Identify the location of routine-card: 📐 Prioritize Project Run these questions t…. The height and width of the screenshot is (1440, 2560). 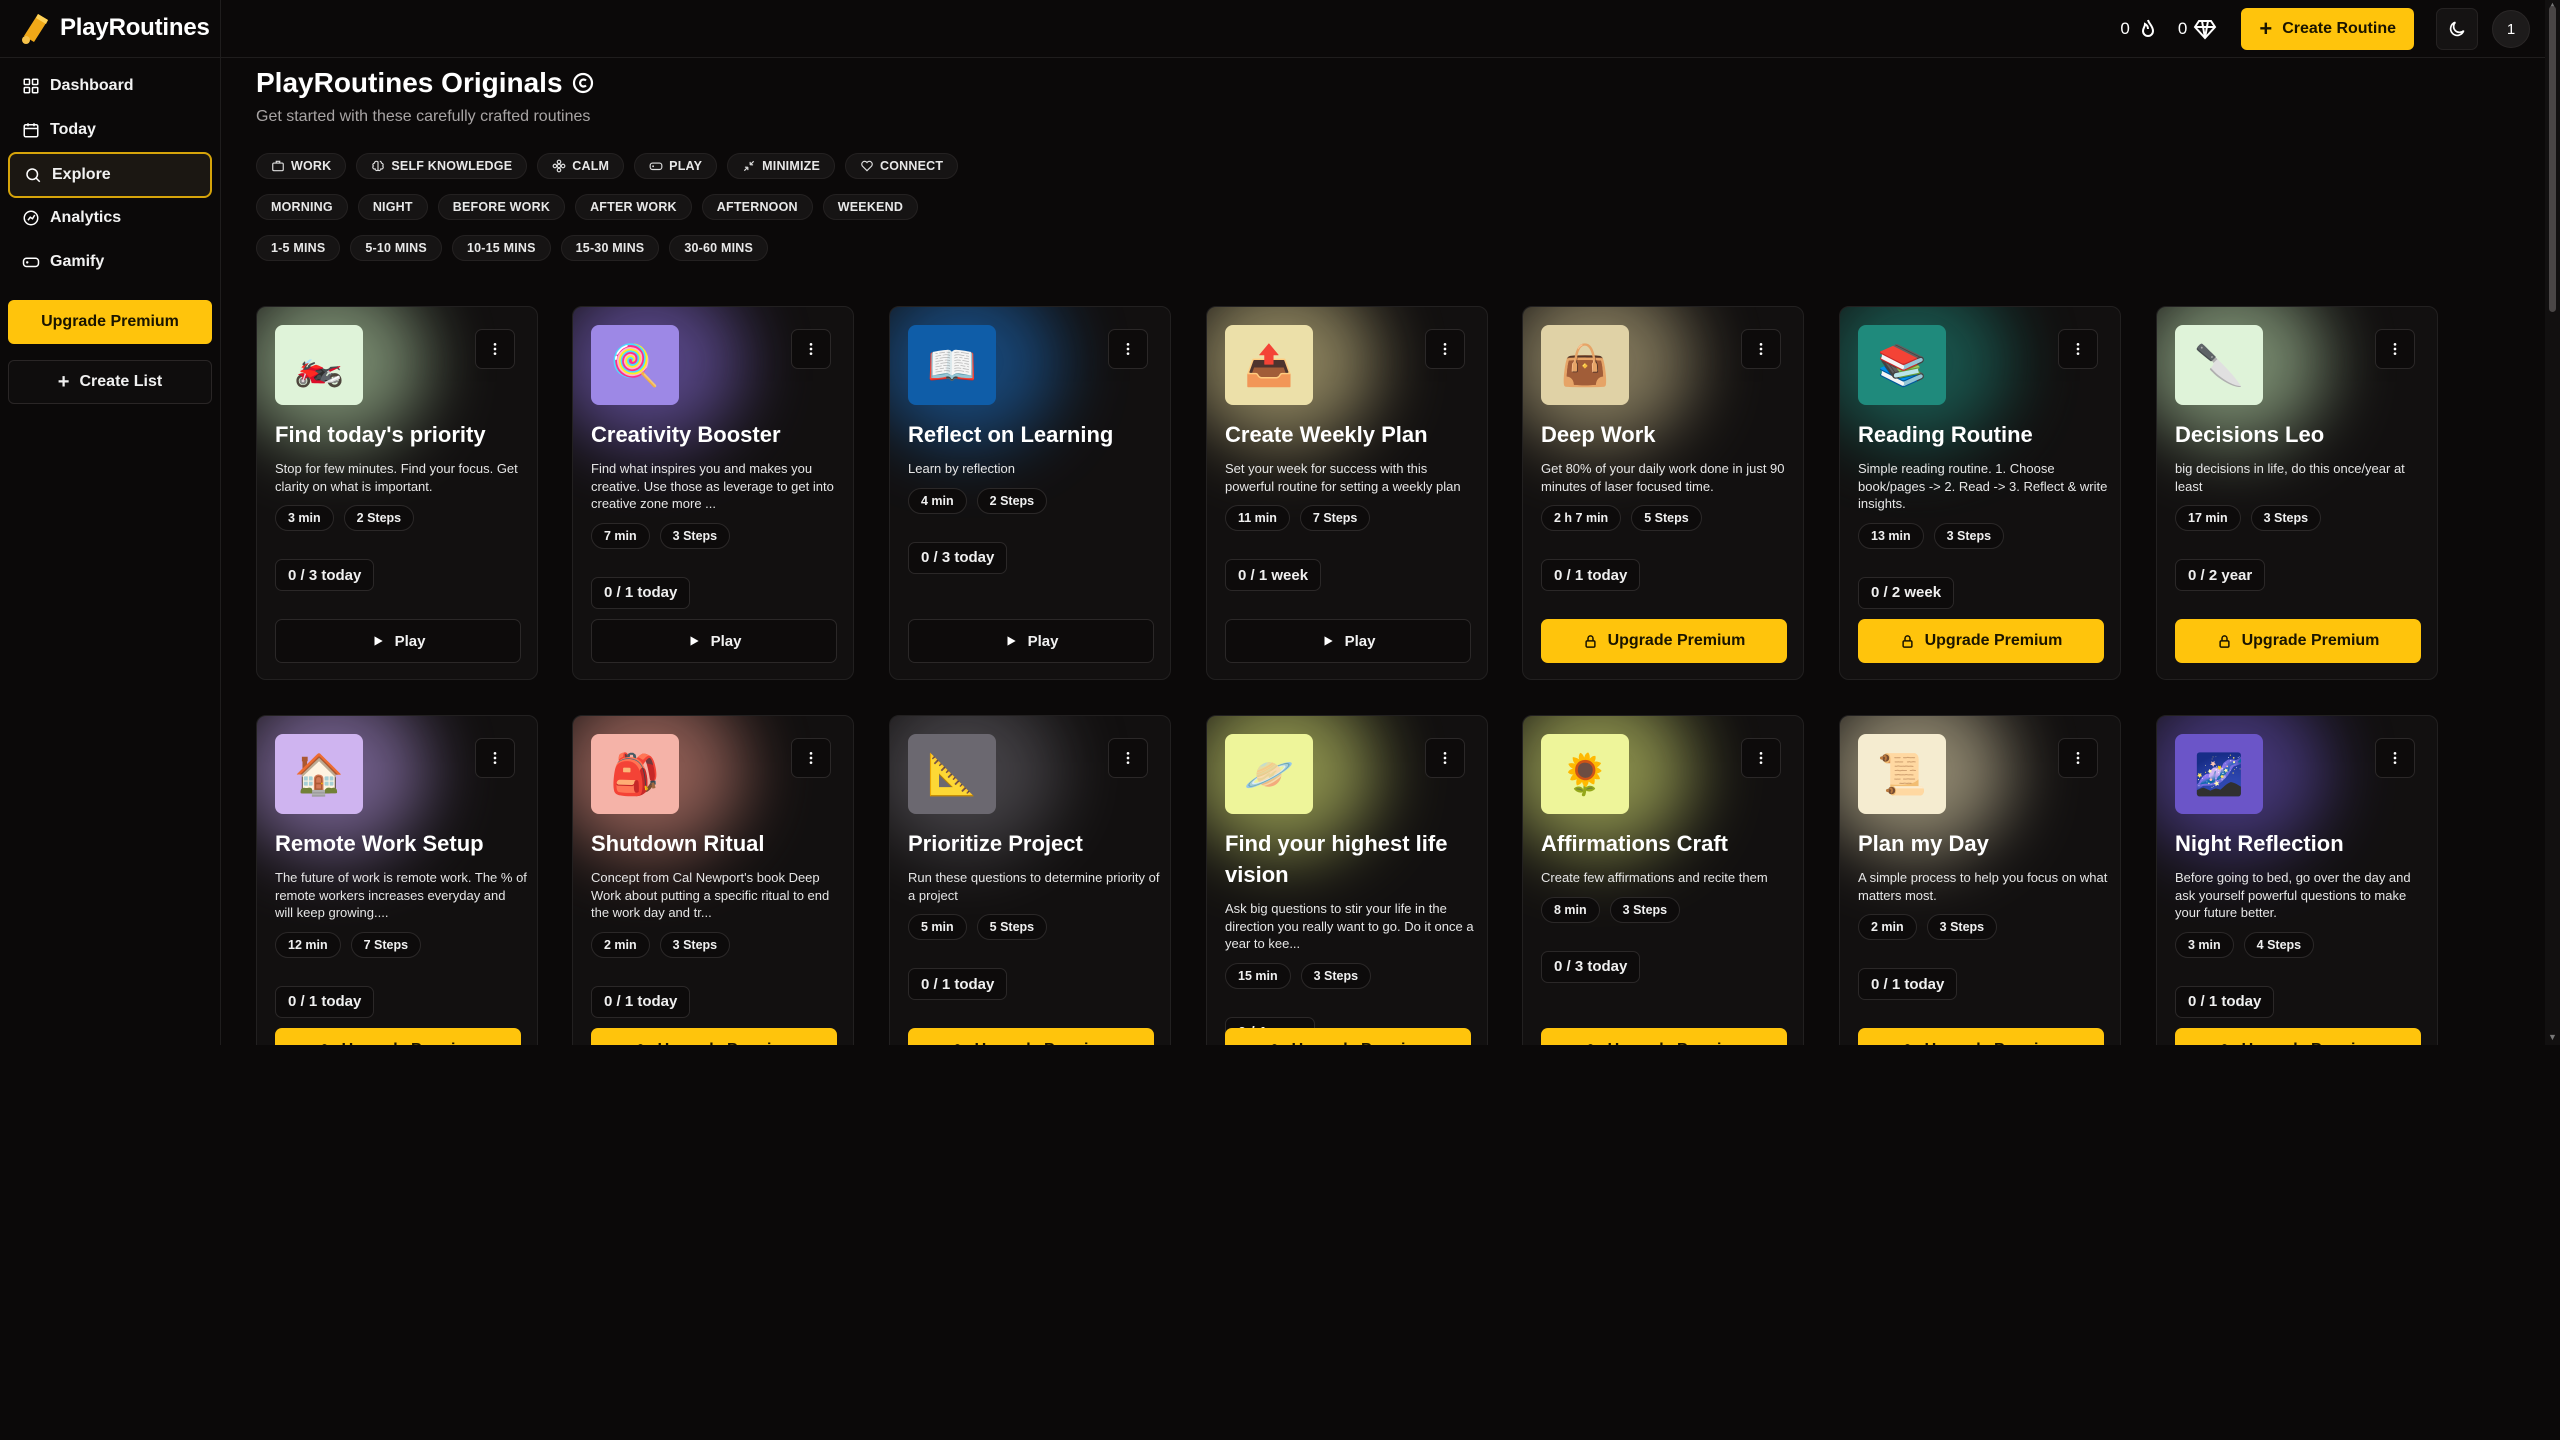
(1030, 880).